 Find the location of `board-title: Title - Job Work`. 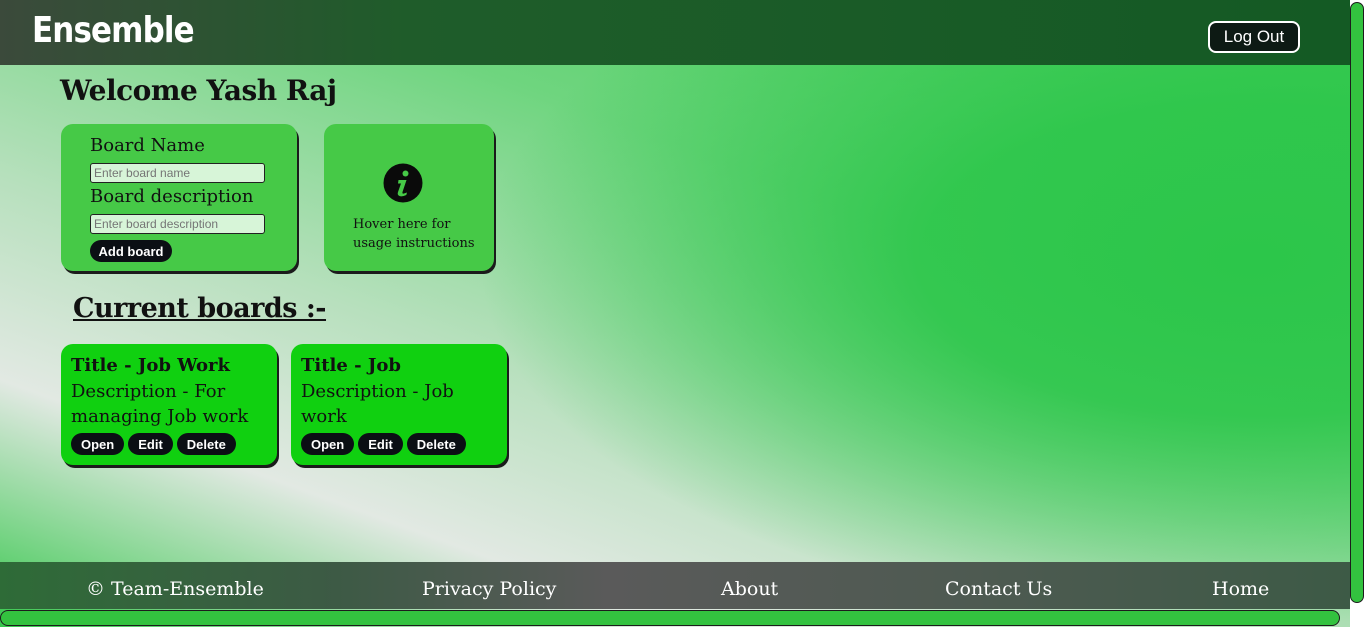

board-title: Title - Job Work is located at coordinates (150, 365).